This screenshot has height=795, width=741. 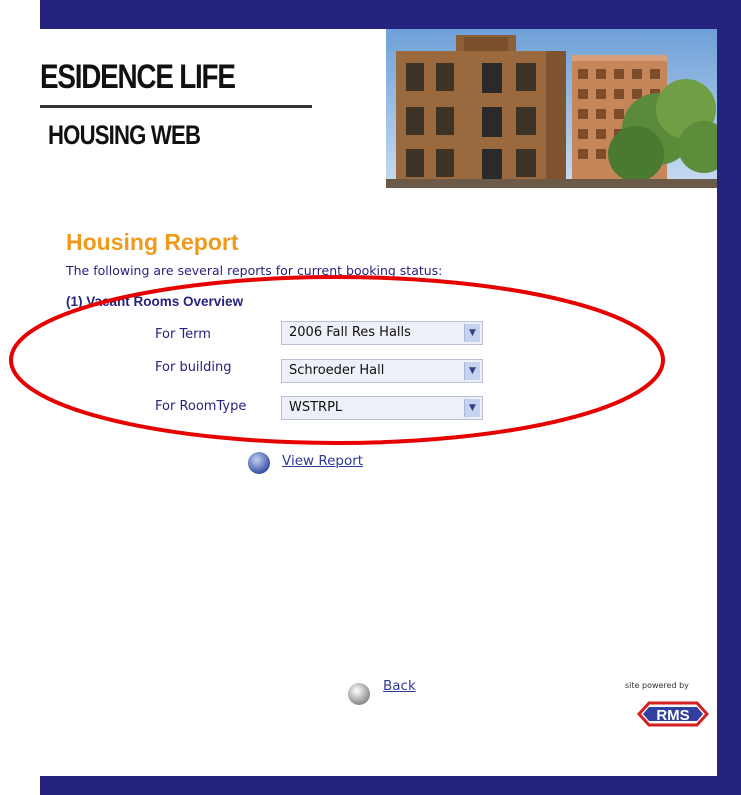 I want to click on report-title: Housing Report, so click(x=152, y=242).